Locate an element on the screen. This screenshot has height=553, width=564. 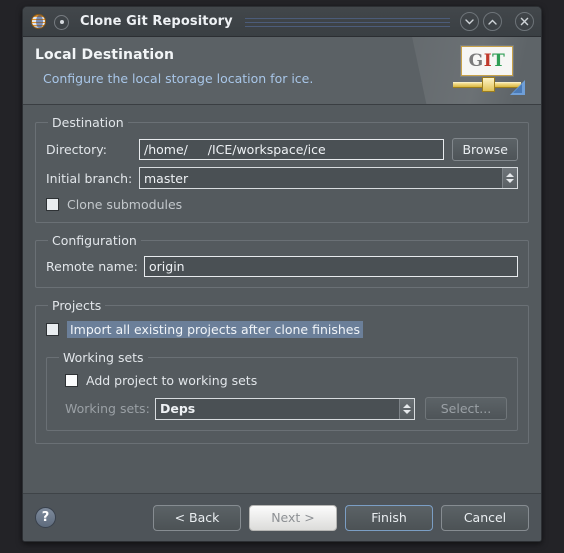
remote-name-label: Remote name: is located at coordinates (92, 266).